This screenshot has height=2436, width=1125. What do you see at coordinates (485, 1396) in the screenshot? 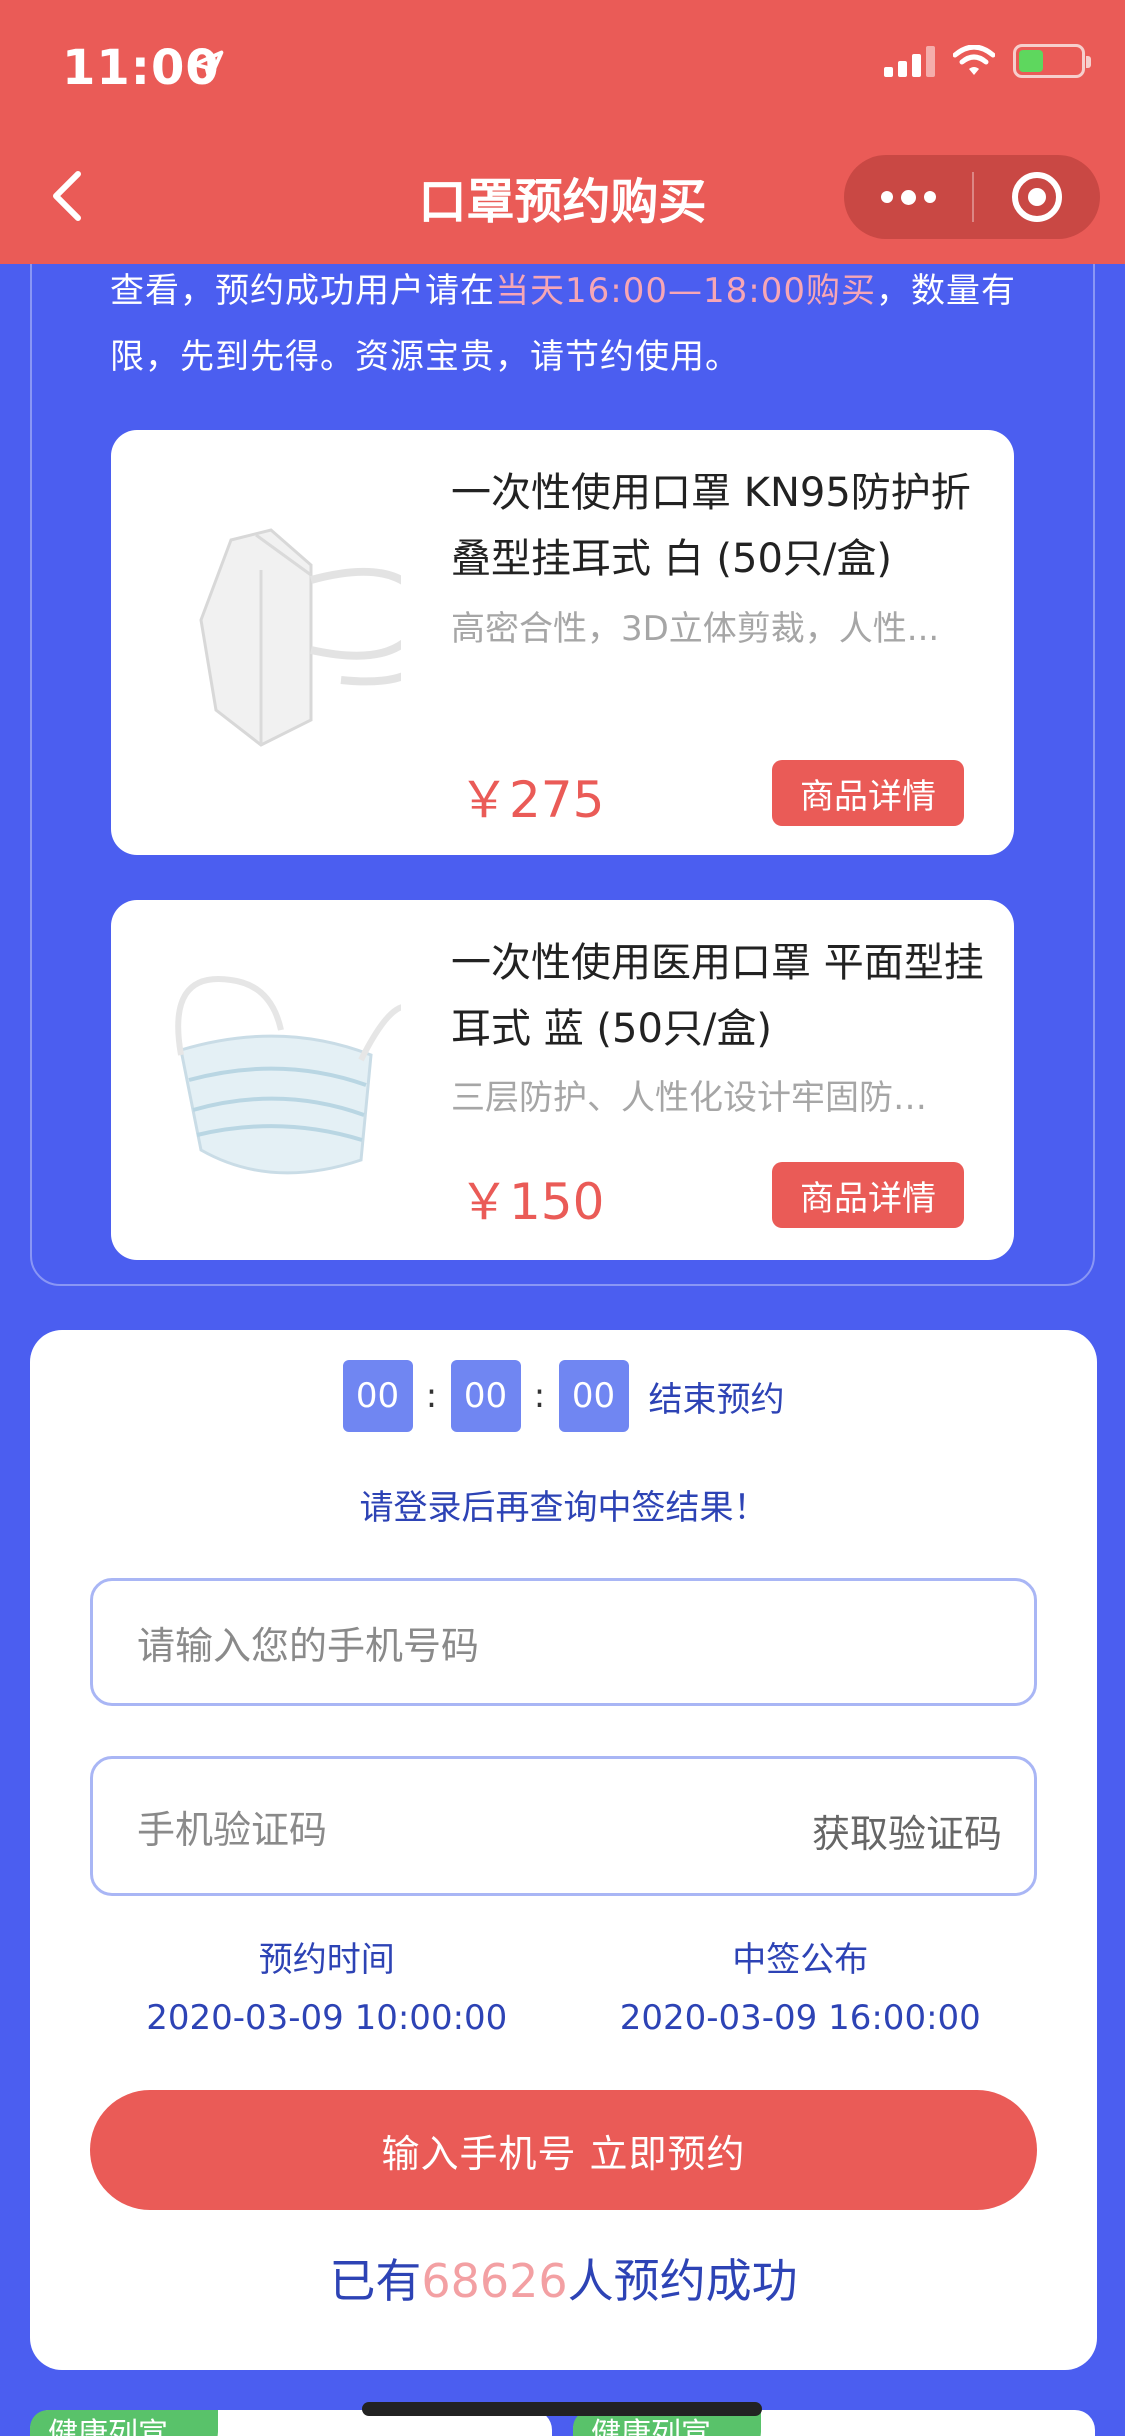
I see `countdown-minutes: 00` at bounding box center [485, 1396].